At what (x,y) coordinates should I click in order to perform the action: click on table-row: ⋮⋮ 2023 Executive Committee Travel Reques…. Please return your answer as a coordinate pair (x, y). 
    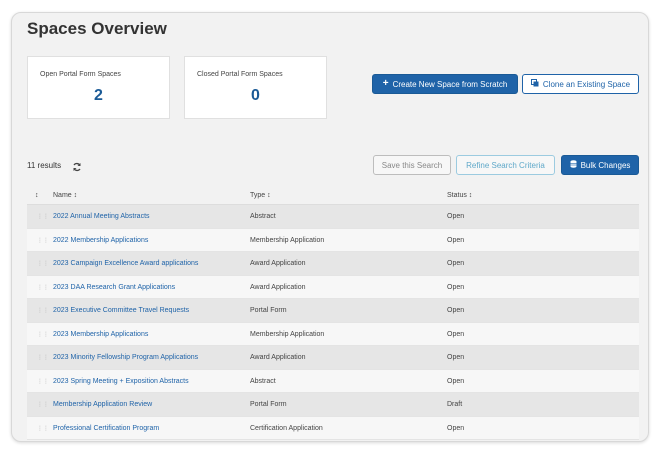
    Looking at the image, I should click on (333, 311).